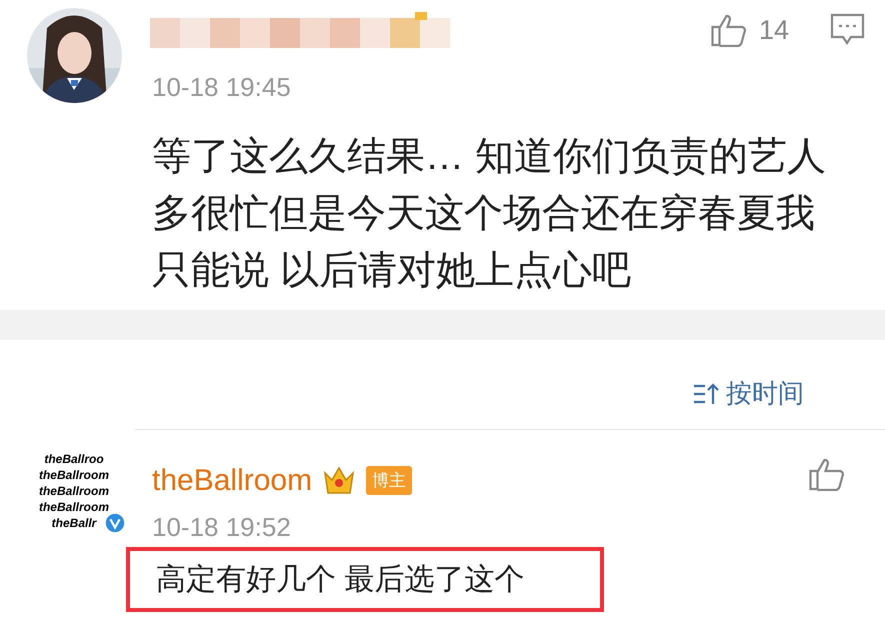  I want to click on username: theBallroom, so click(232, 480).